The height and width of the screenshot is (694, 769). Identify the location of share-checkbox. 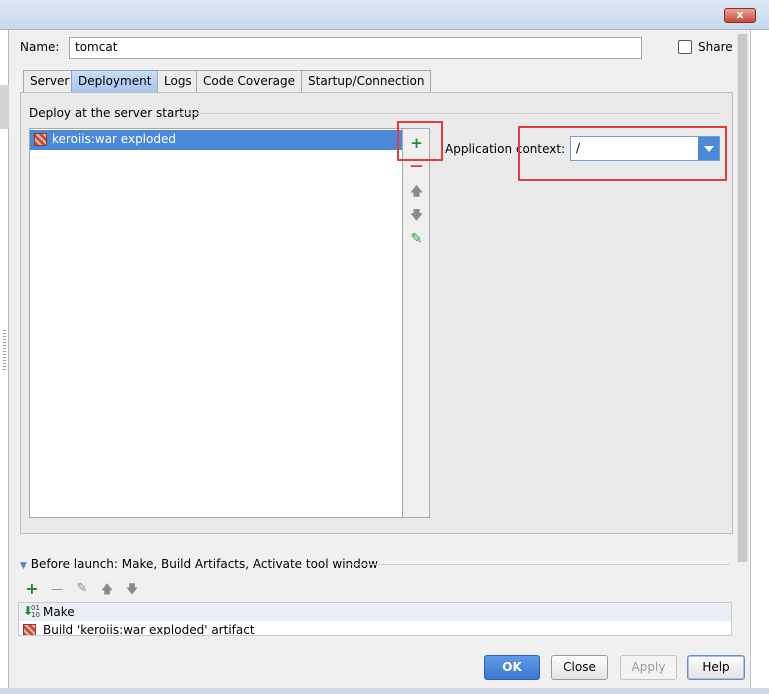
(685, 47).